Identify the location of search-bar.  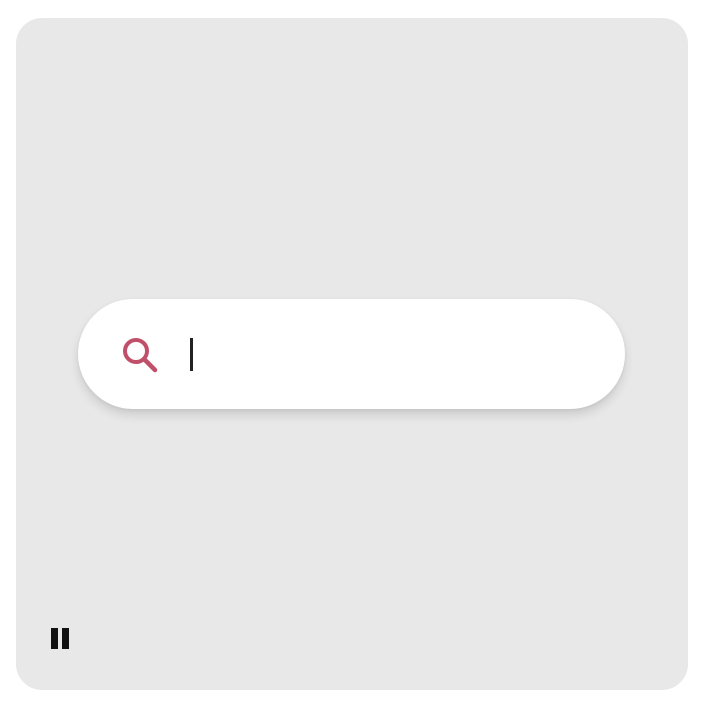
(351, 354).